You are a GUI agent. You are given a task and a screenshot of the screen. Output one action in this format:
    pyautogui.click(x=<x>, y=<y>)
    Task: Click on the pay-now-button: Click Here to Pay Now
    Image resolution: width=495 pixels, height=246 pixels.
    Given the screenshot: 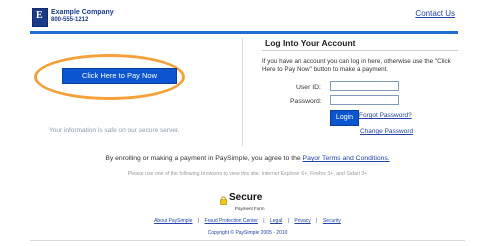 What is the action you would take?
    pyautogui.click(x=119, y=76)
    